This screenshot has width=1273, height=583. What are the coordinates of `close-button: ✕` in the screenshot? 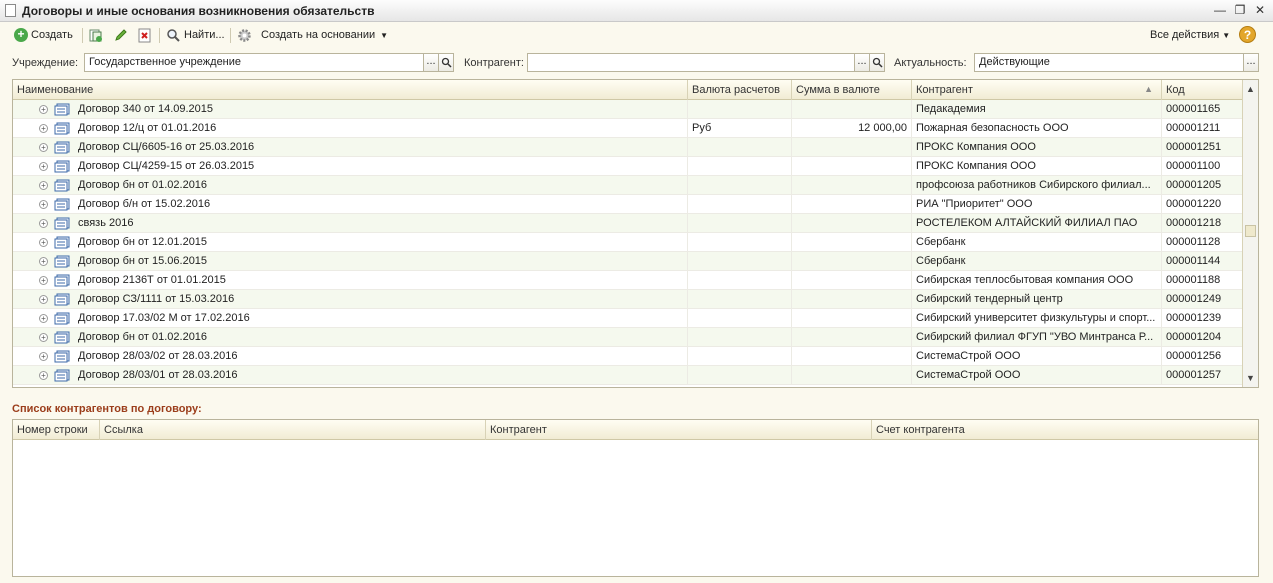 It's located at (1260, 10).